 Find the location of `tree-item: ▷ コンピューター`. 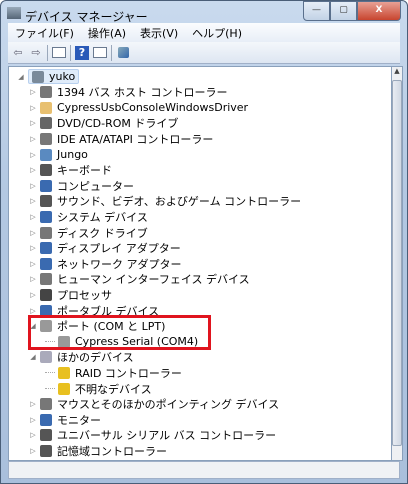

tree-item: ▷ コンピューター is located at coordinates (81, 185).